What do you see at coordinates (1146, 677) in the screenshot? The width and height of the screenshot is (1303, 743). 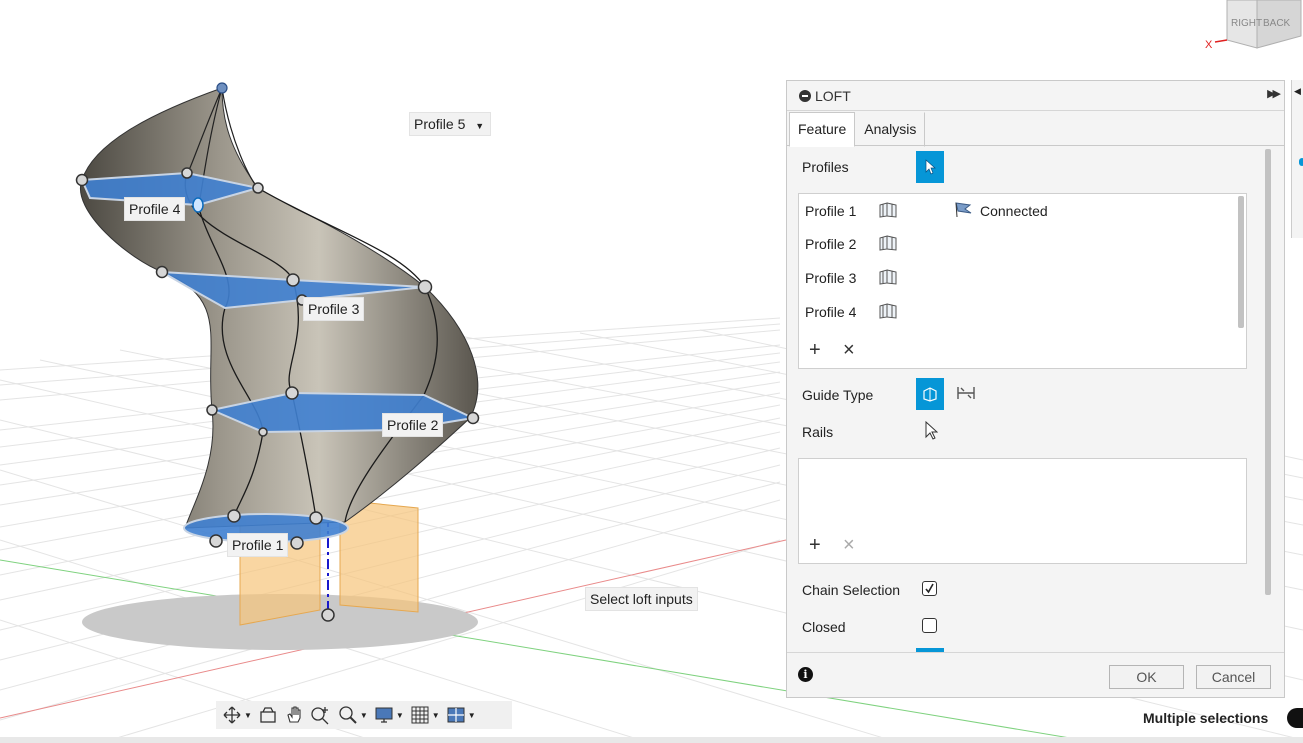 I see `ok-button: OK` at bounding box center [1146, 677].